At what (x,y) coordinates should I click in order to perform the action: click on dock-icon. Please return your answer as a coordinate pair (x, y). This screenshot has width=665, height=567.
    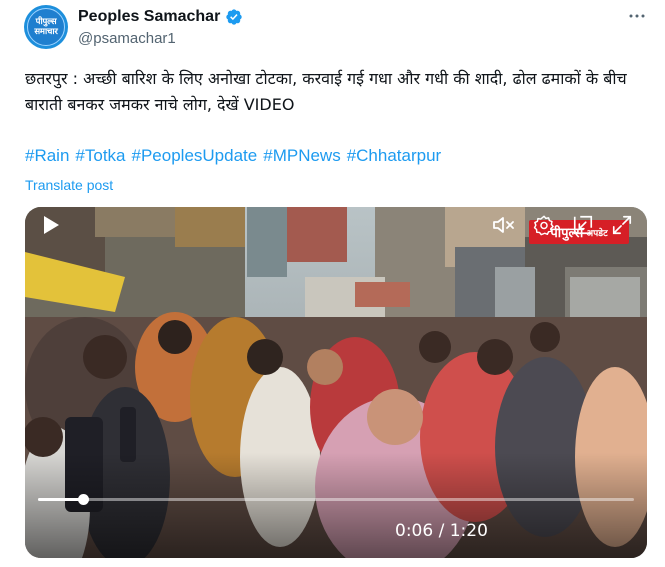
    Looking at the image, I should click on (583, 225).